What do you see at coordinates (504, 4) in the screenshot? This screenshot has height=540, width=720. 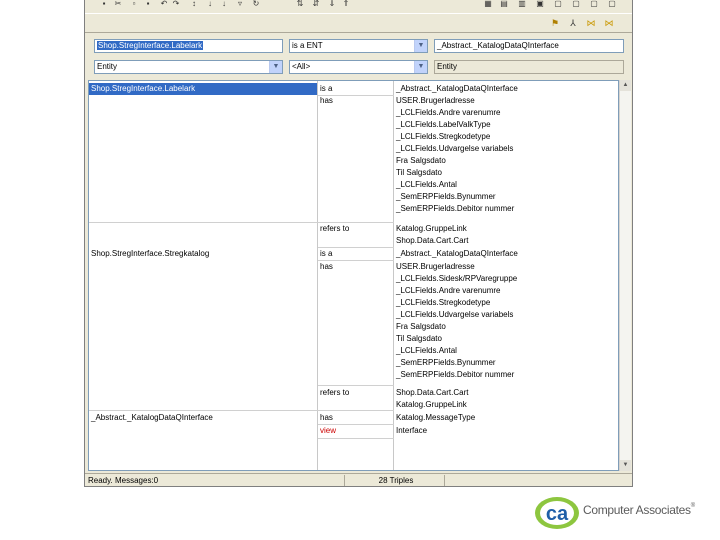 I see `list-icon: ▤` at bounding box center [504, 4].